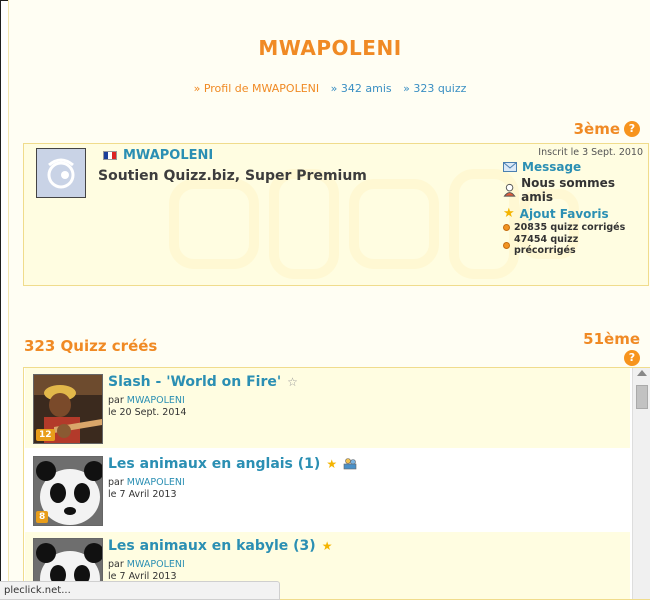  I want to click on avatar, so click(61, 173).